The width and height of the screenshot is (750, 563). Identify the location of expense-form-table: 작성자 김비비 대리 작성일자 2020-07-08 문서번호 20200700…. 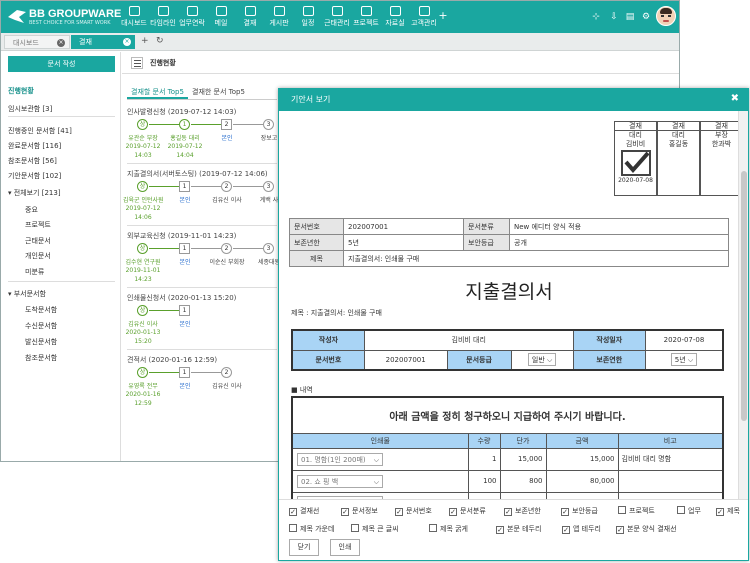
(507, 350).